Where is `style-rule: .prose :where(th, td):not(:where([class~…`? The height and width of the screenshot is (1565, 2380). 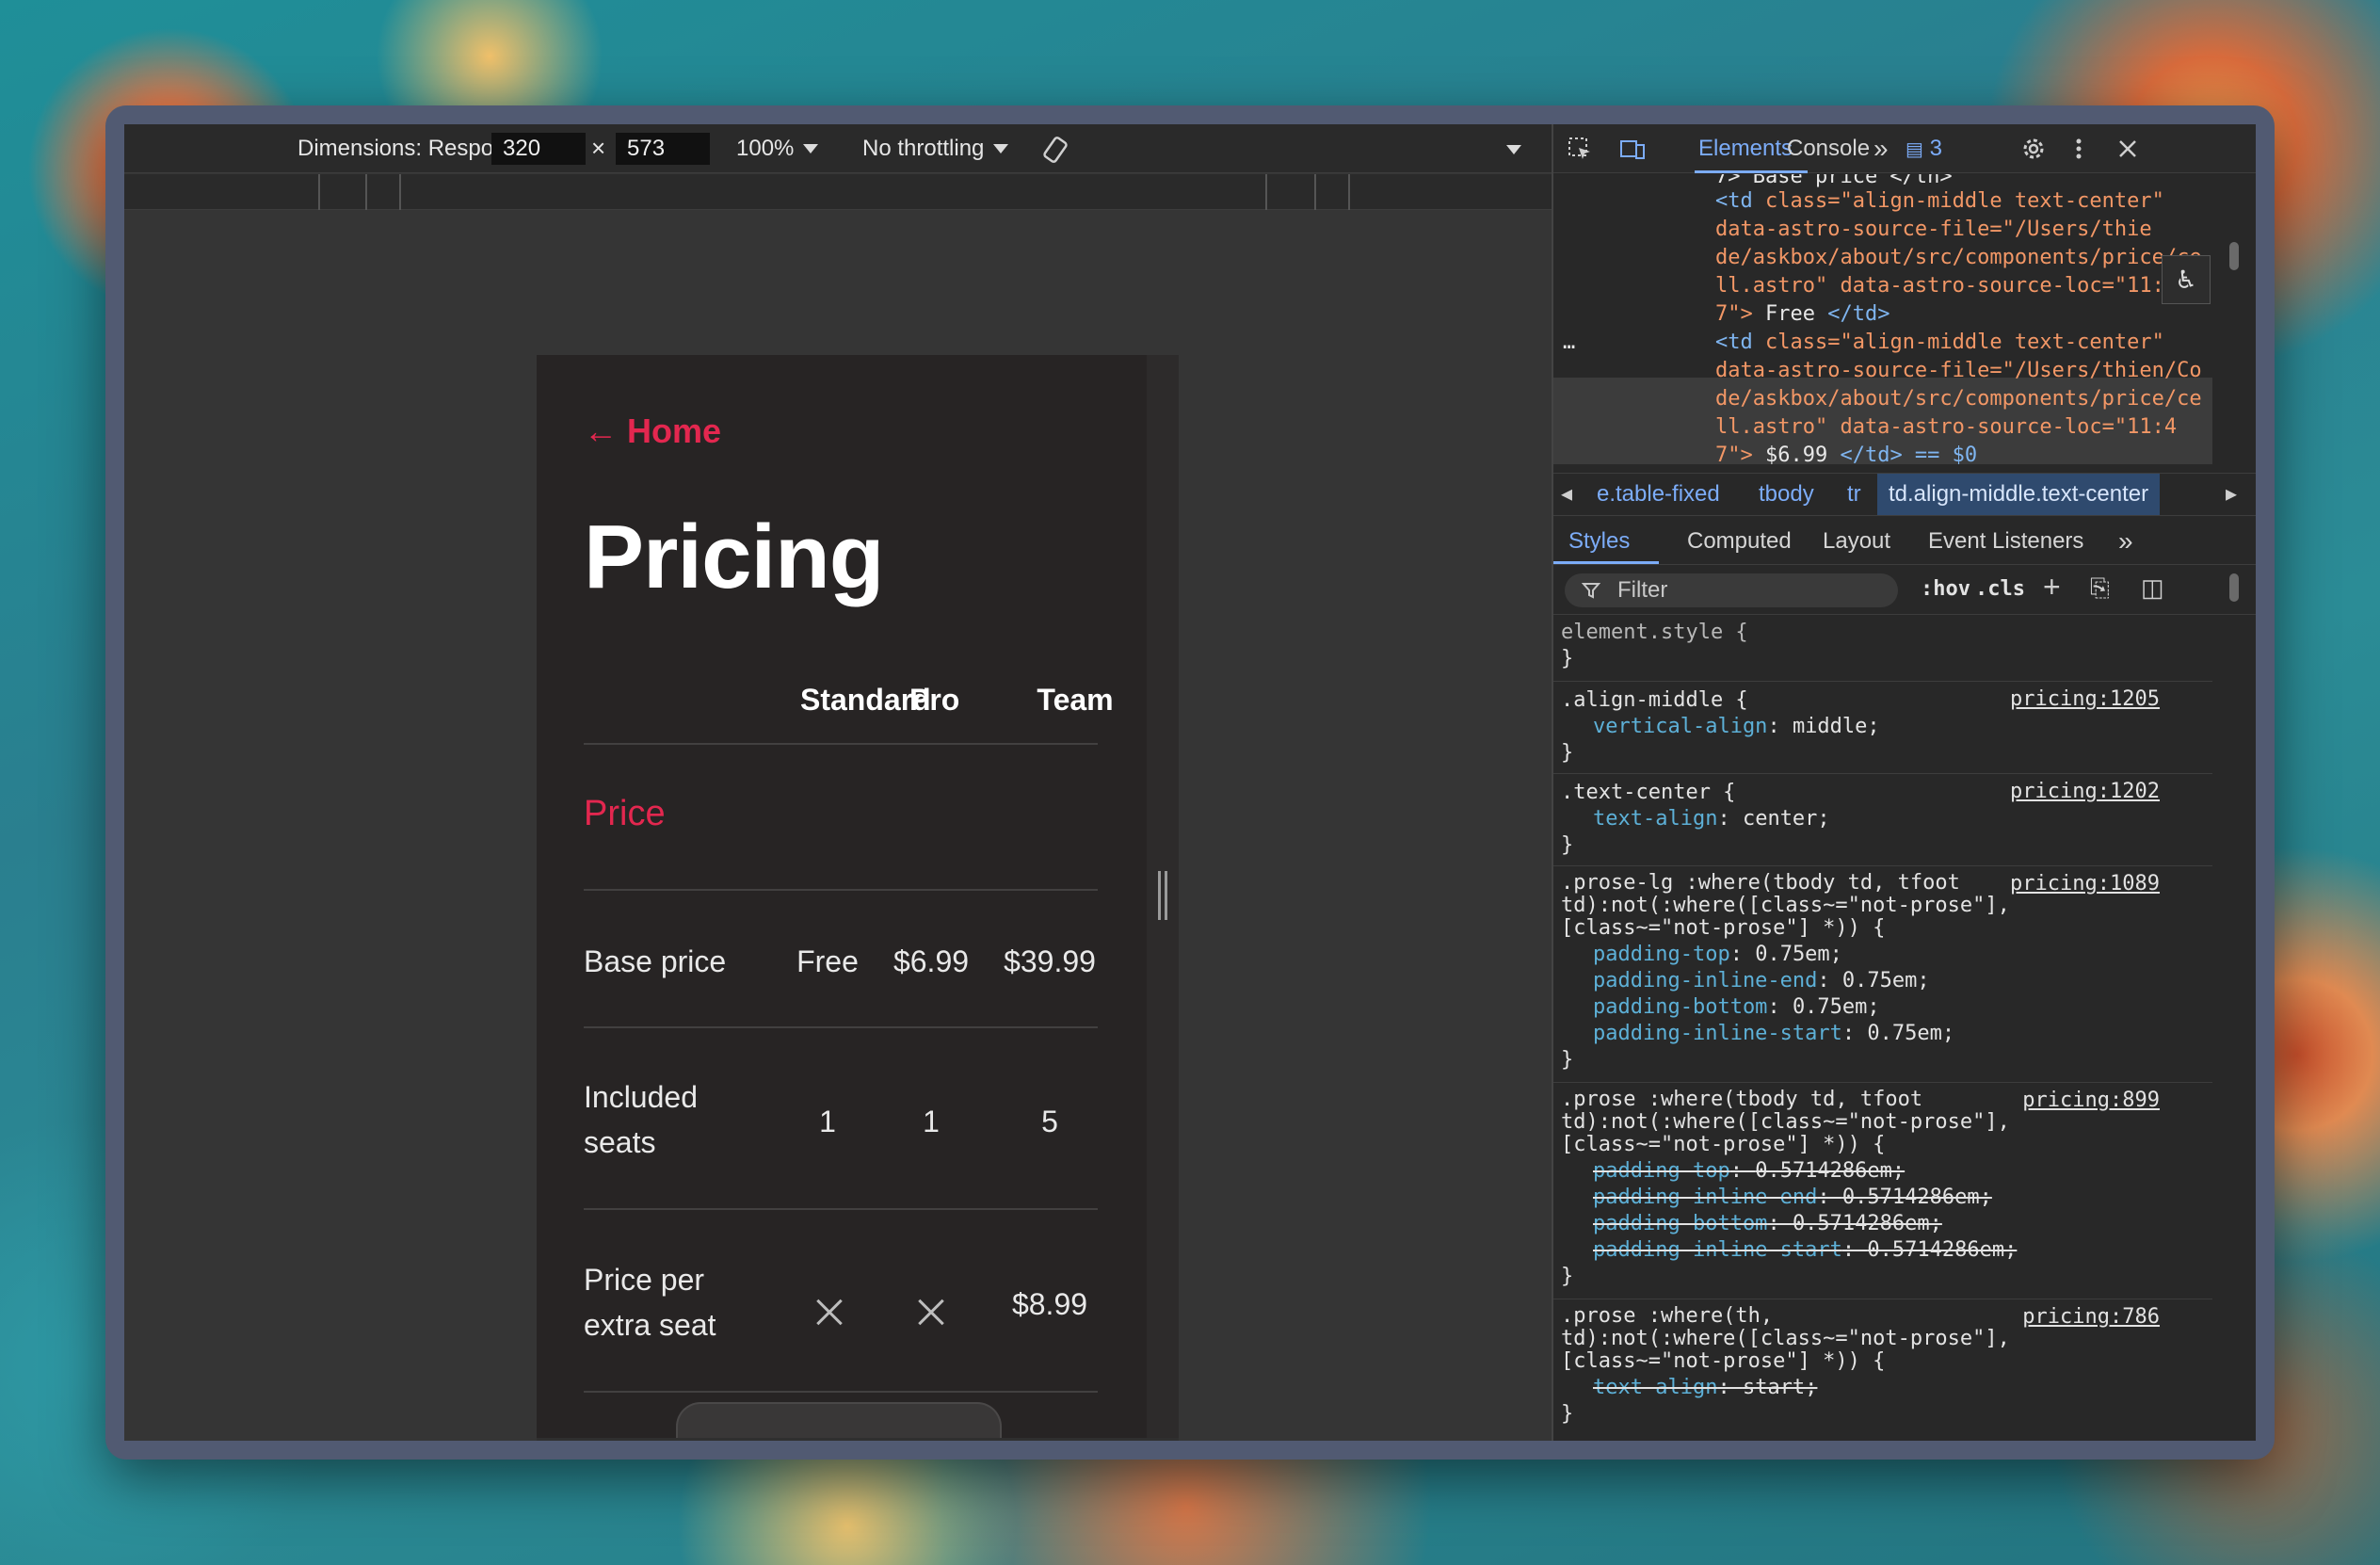 style-rule: .prose :where(th, td):not(:where([class~… is located at coordinates (1882, 1365).